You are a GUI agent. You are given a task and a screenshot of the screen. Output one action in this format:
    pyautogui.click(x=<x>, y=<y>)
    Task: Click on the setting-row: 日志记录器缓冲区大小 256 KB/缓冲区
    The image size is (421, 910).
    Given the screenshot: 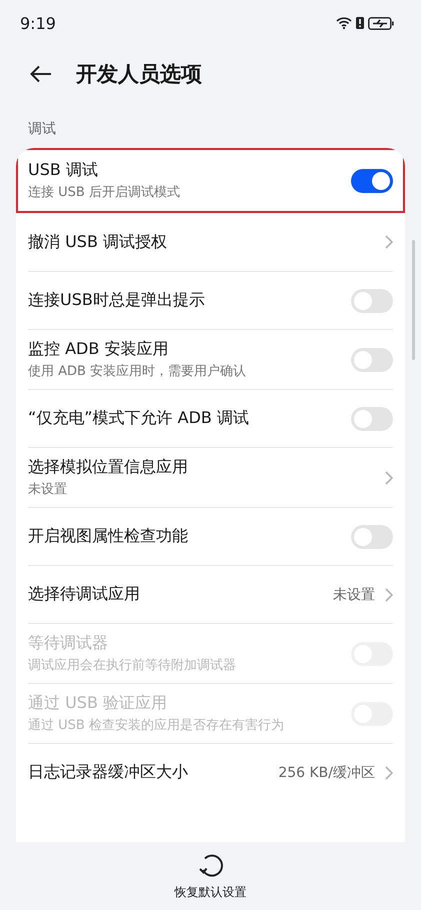 What is the action you would take?
    pyautogui.click(x=210, y=772)
    